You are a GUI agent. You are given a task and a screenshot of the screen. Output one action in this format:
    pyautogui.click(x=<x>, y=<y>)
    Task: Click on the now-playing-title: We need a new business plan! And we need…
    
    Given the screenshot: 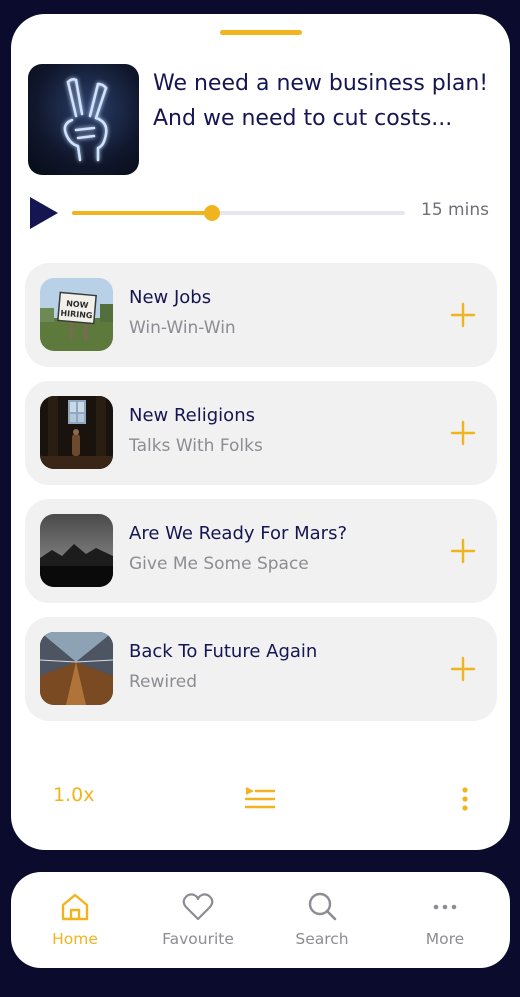 What is the action you would take?
    pyautogui.click(x=321, y=101)
    